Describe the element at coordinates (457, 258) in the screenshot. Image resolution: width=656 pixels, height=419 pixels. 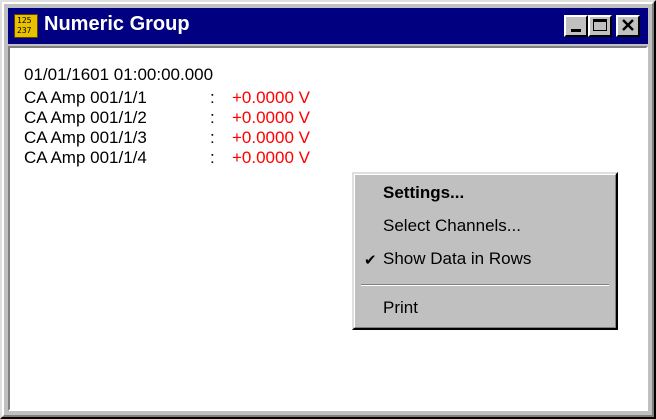
I see `menu-item-label: Show Data in Rows` at that location.